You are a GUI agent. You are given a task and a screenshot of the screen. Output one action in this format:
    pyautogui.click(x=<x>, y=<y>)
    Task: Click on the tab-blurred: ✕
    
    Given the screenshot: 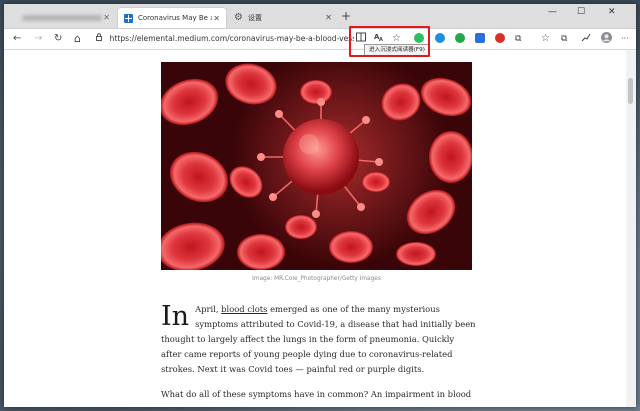 What is the action you would take?
    pyautogui.click(x=62, y=17)
    